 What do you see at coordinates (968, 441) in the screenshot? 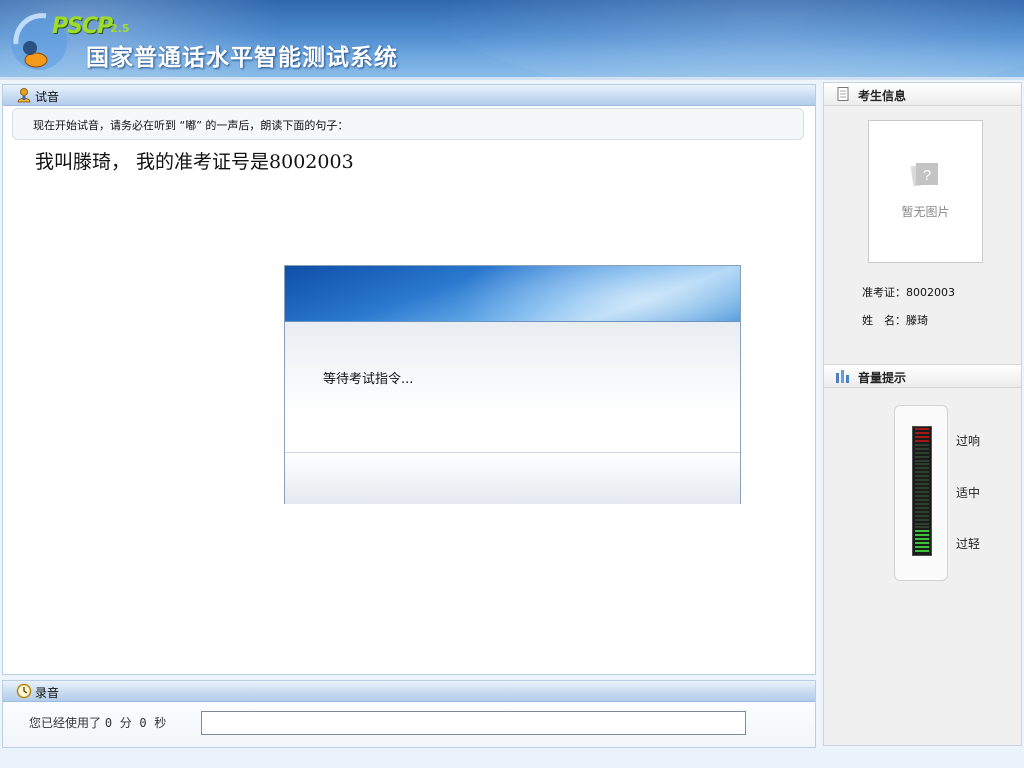
I see `level-too-loud: 过响` at bounding box center [968, 441].